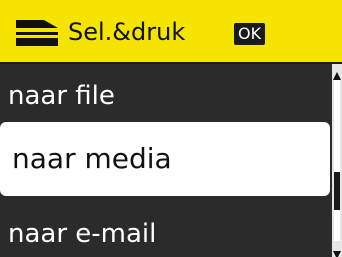 Image resolution: width=342 pixels, height=257 pixels. What do you see at coordinates (37, 33) in the screenshot?
I see `scan-icon` at bounding box center [37, 33].